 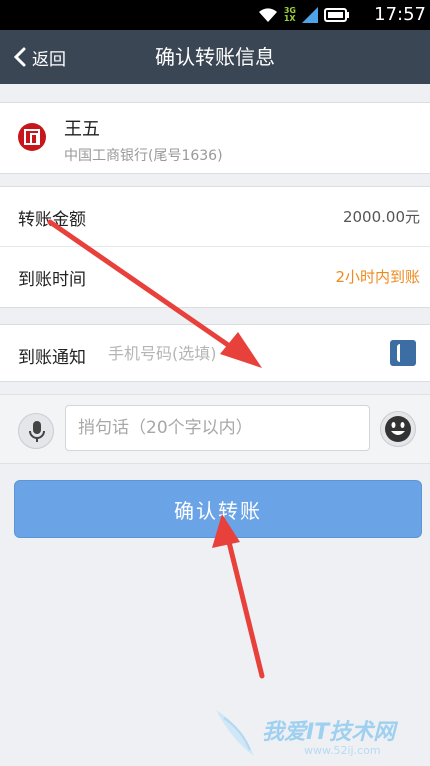 What do you see at coordinates (310, 15) in the screenshot?
I see `signal-icon` at bounding box center [310, 15].